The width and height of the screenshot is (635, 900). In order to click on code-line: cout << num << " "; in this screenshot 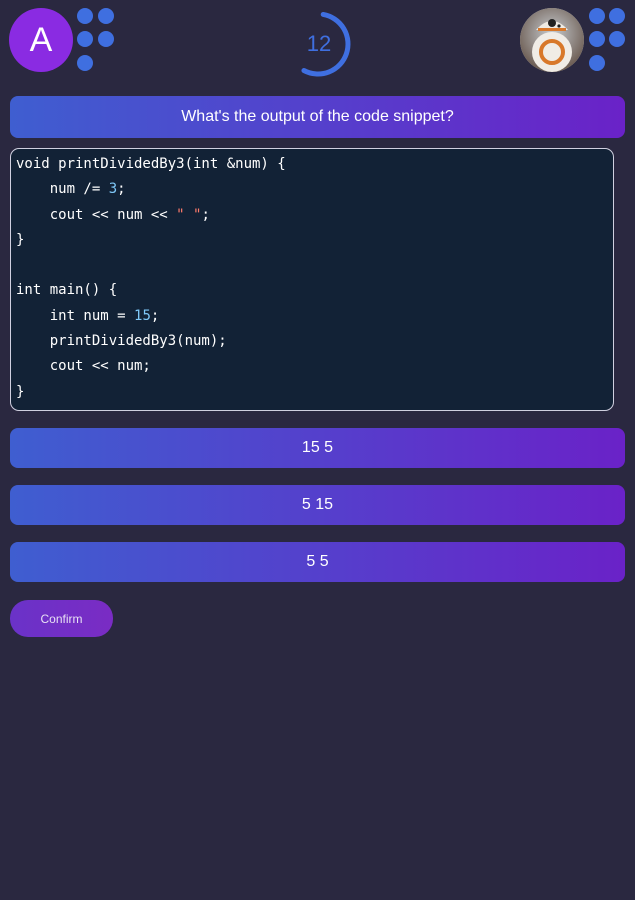, I will do `click(314, 215)`.